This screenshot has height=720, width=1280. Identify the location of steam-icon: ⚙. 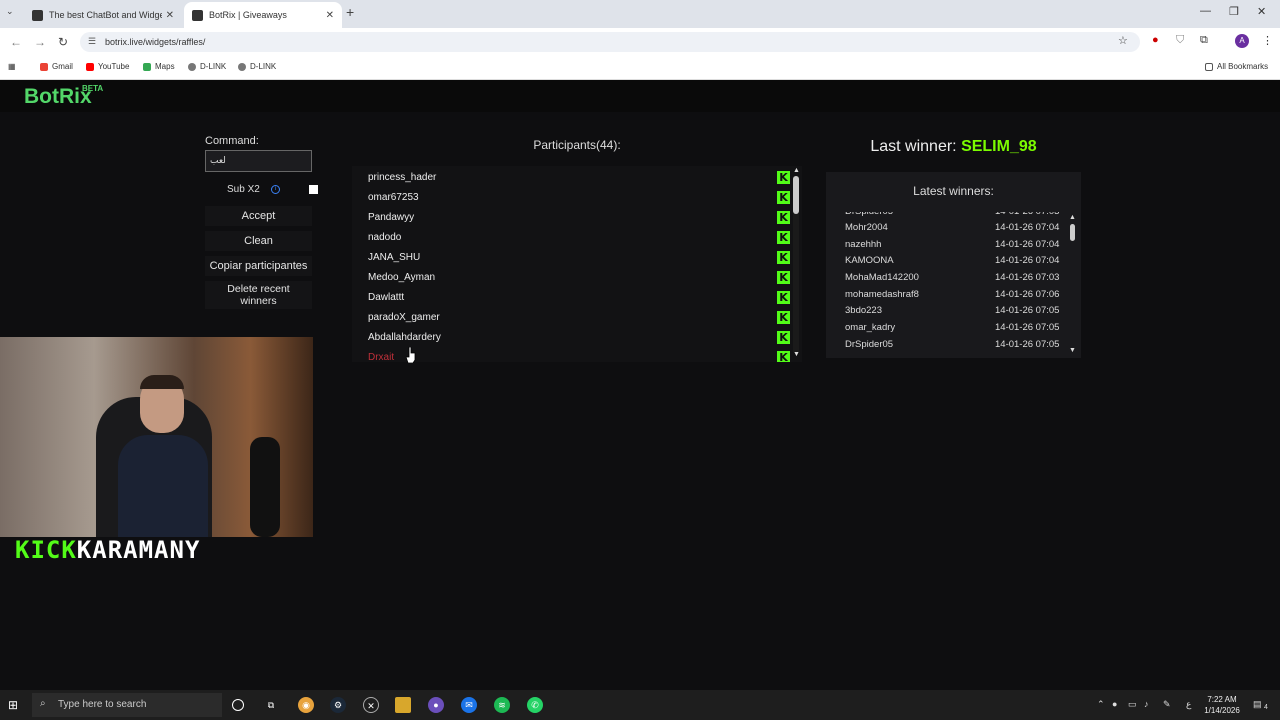
(338, 705).